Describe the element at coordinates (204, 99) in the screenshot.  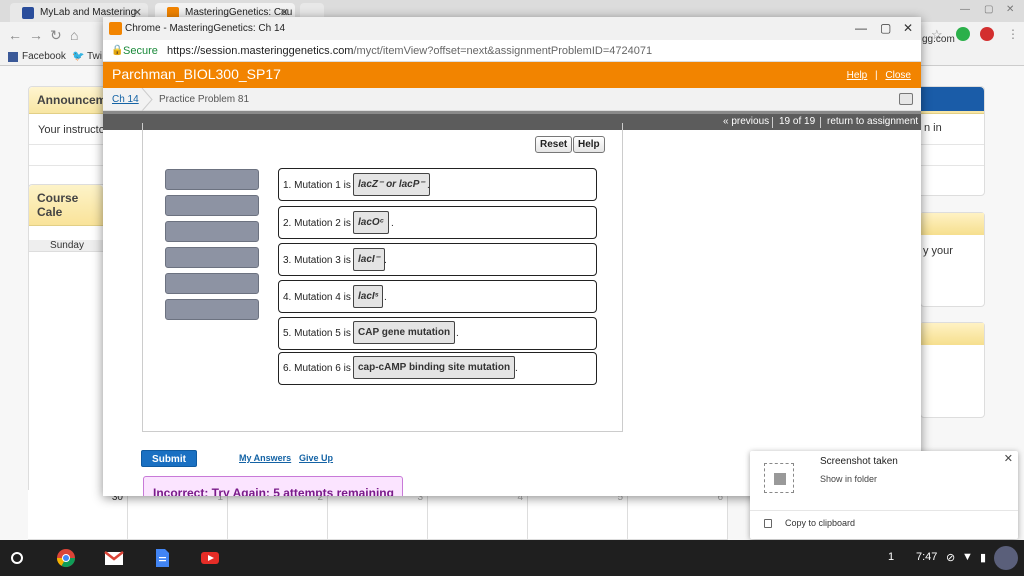
I see `breadcrumb-problem: Practice Problem 81` at that location.